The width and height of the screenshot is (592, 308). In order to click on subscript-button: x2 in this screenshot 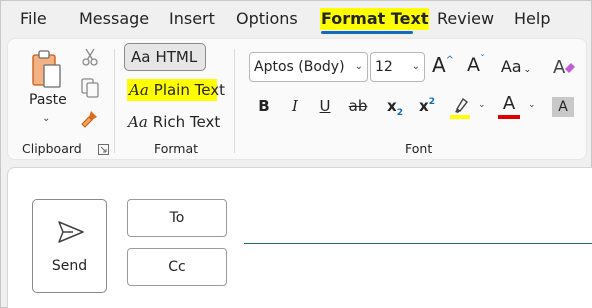, I will do `click(395, 107)`.